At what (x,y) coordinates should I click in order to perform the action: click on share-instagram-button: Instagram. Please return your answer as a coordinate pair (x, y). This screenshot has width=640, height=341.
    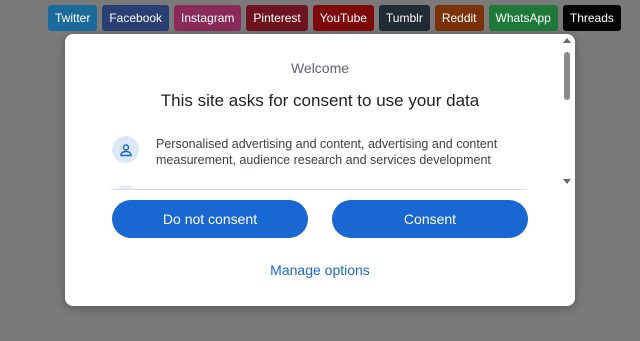
    Looking at the image, I should click on (208, 18).